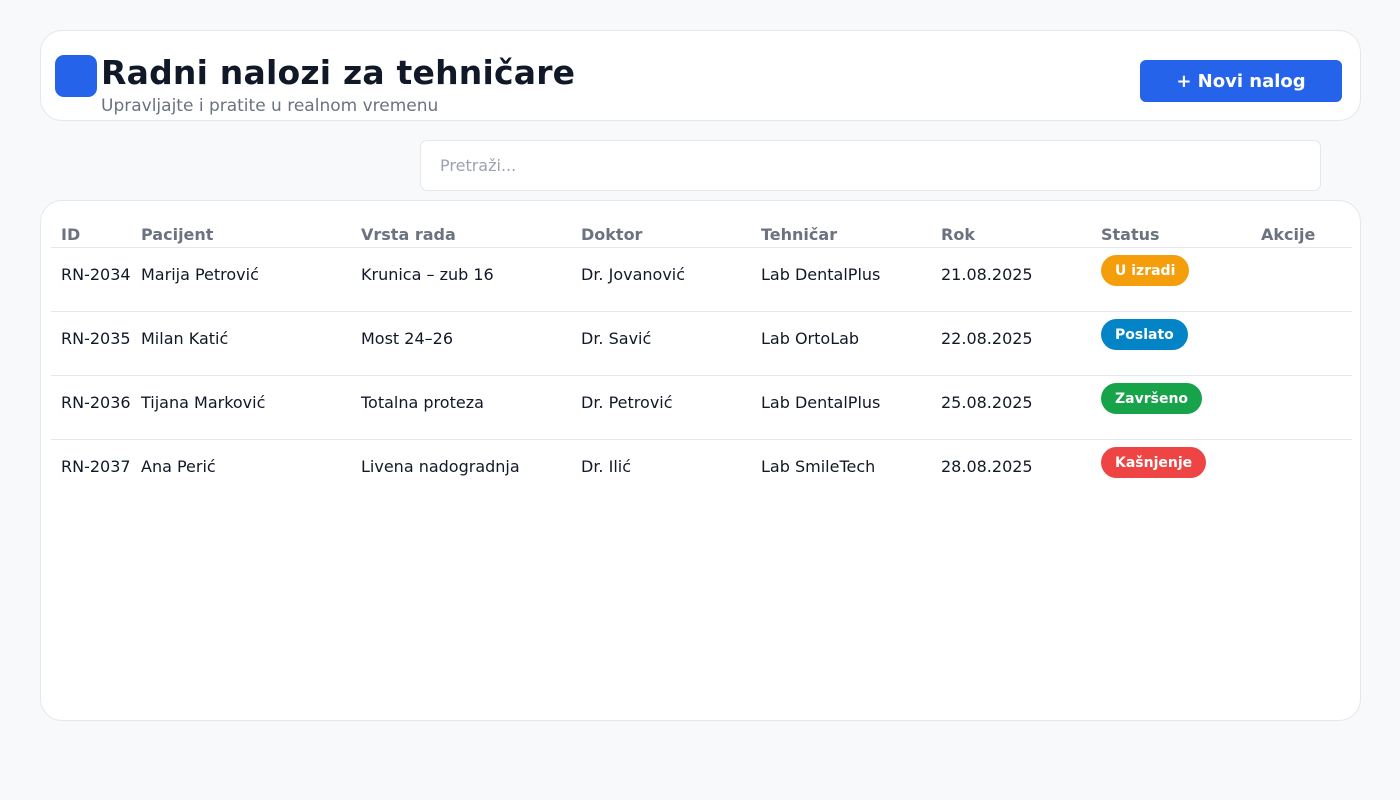  I want to click on column-header-doctor: Doktor, so click(612, 234).